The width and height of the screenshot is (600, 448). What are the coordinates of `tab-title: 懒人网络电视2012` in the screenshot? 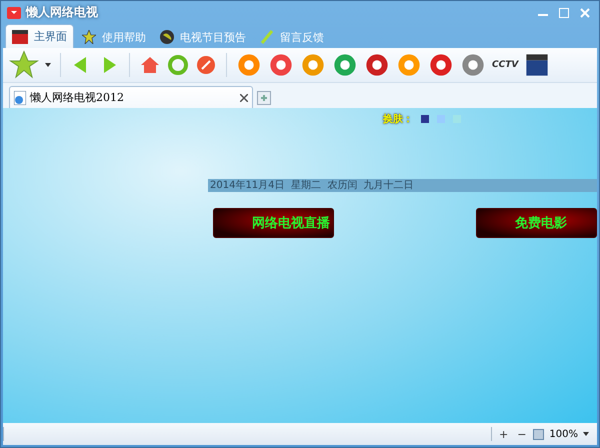 It's located at (77, 97).